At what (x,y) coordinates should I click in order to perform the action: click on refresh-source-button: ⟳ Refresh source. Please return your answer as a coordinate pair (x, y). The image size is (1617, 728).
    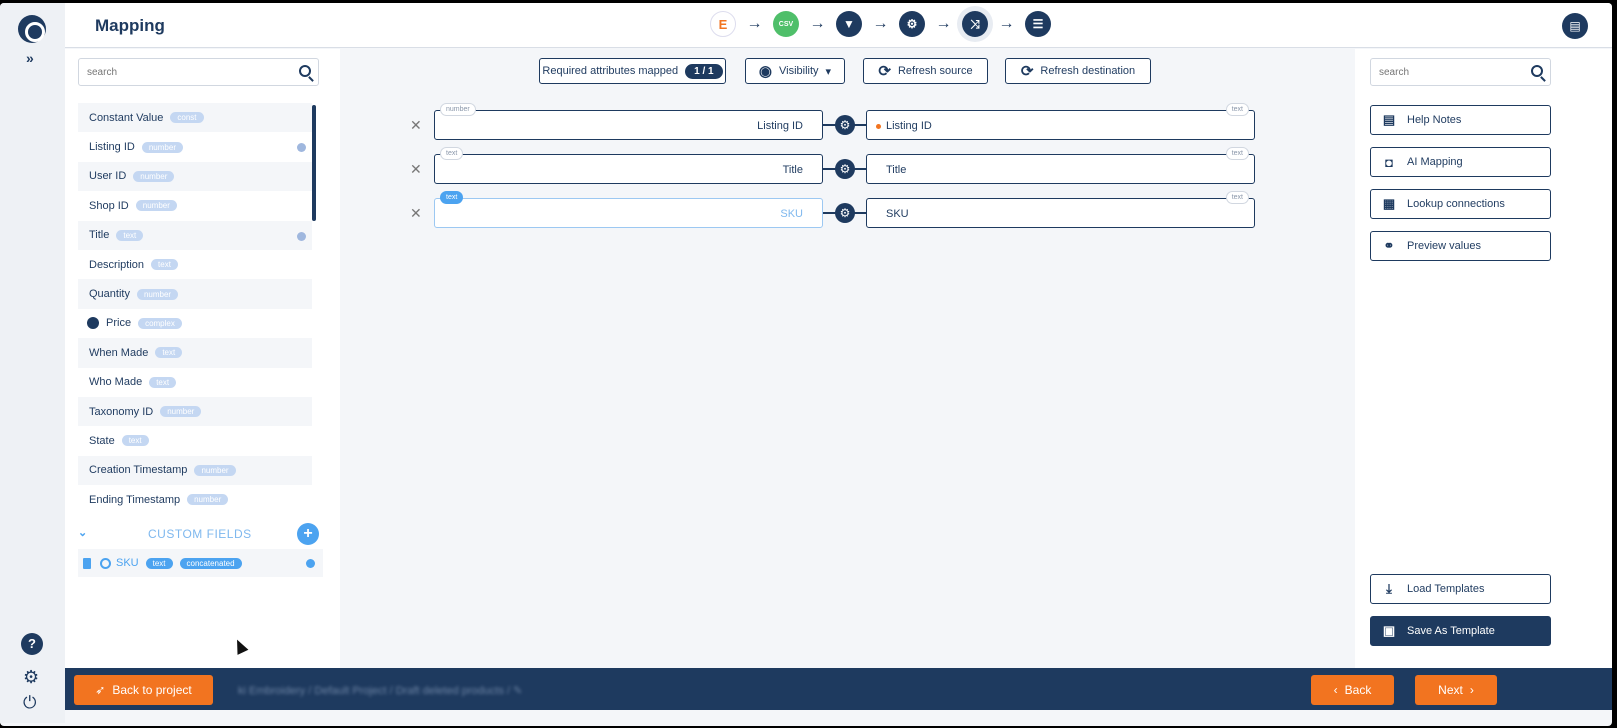
    Looking at the image, I should click on (925, 71).